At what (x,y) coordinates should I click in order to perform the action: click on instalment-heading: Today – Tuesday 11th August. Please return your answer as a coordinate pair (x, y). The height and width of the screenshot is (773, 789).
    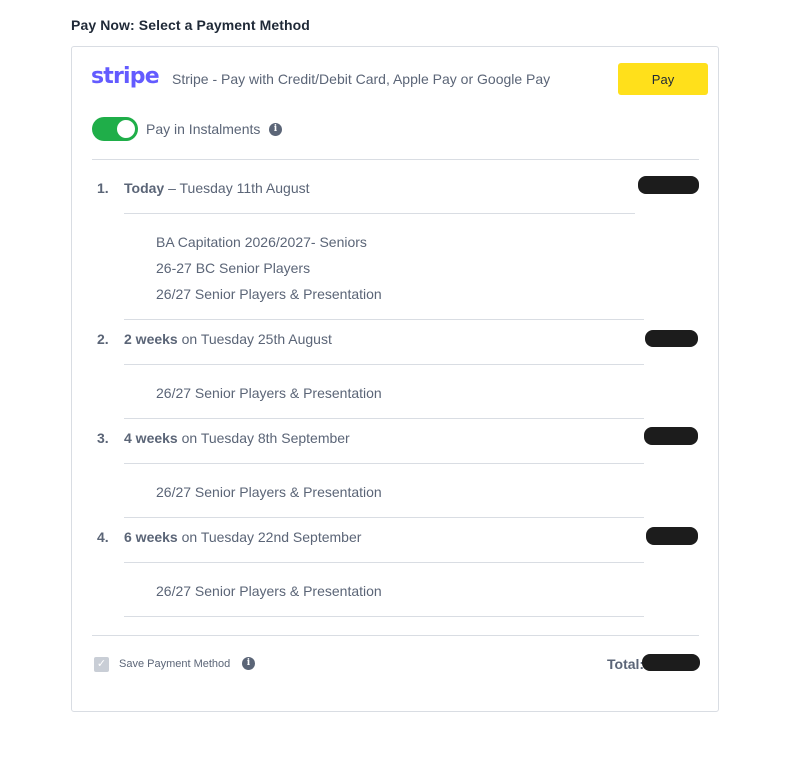
    Looking at the image, I should click on (217, 188).